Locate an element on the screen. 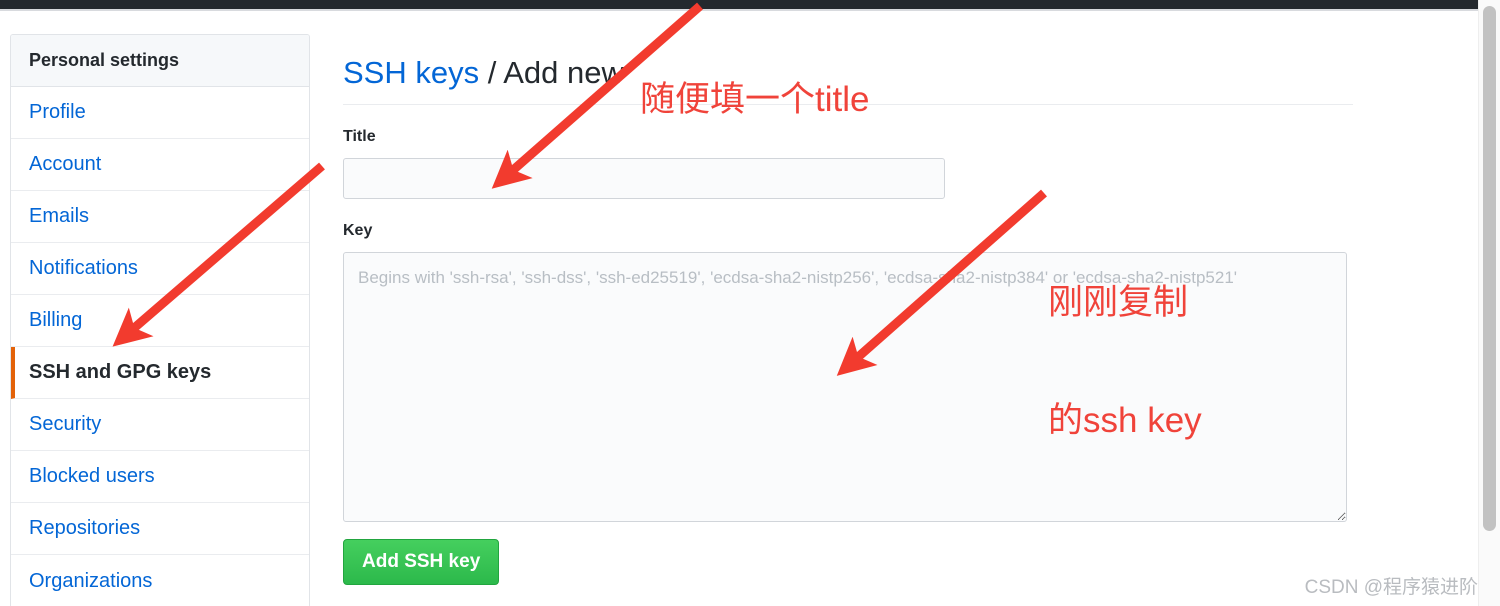 This screenshot has width=1500, height=606. sidebar-item-label: SSH and GPG keys is located at coordinates (120, 372).